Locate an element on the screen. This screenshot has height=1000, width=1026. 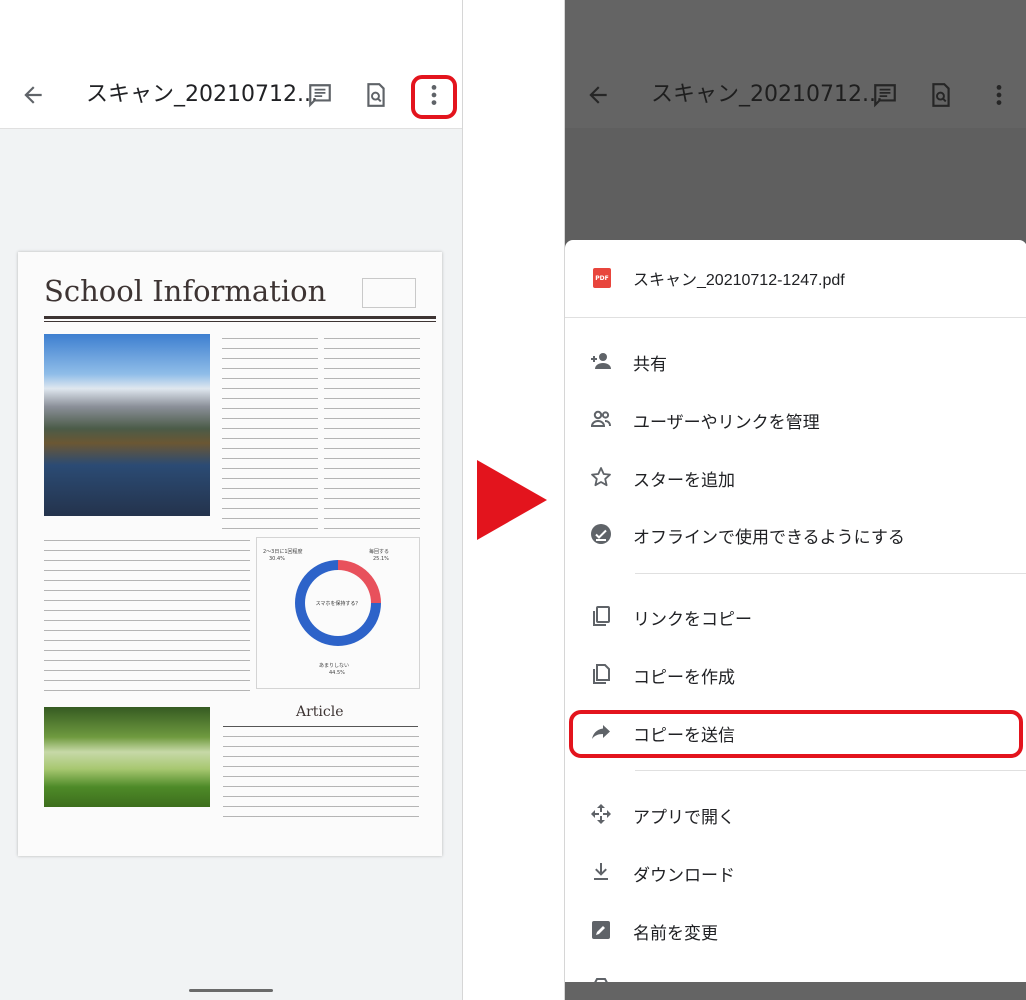
send-copy-highlight is located at coordinates (796, 734).